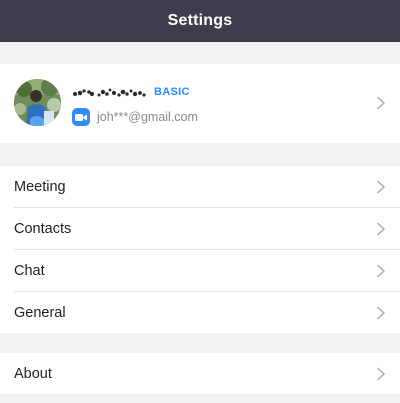 The height and width of the screenshot is (403, 400). What do you see at coordinates (29, 270) in the screenshot?
I see `menu-item-label: Chat` at bounding box center [29, 270].